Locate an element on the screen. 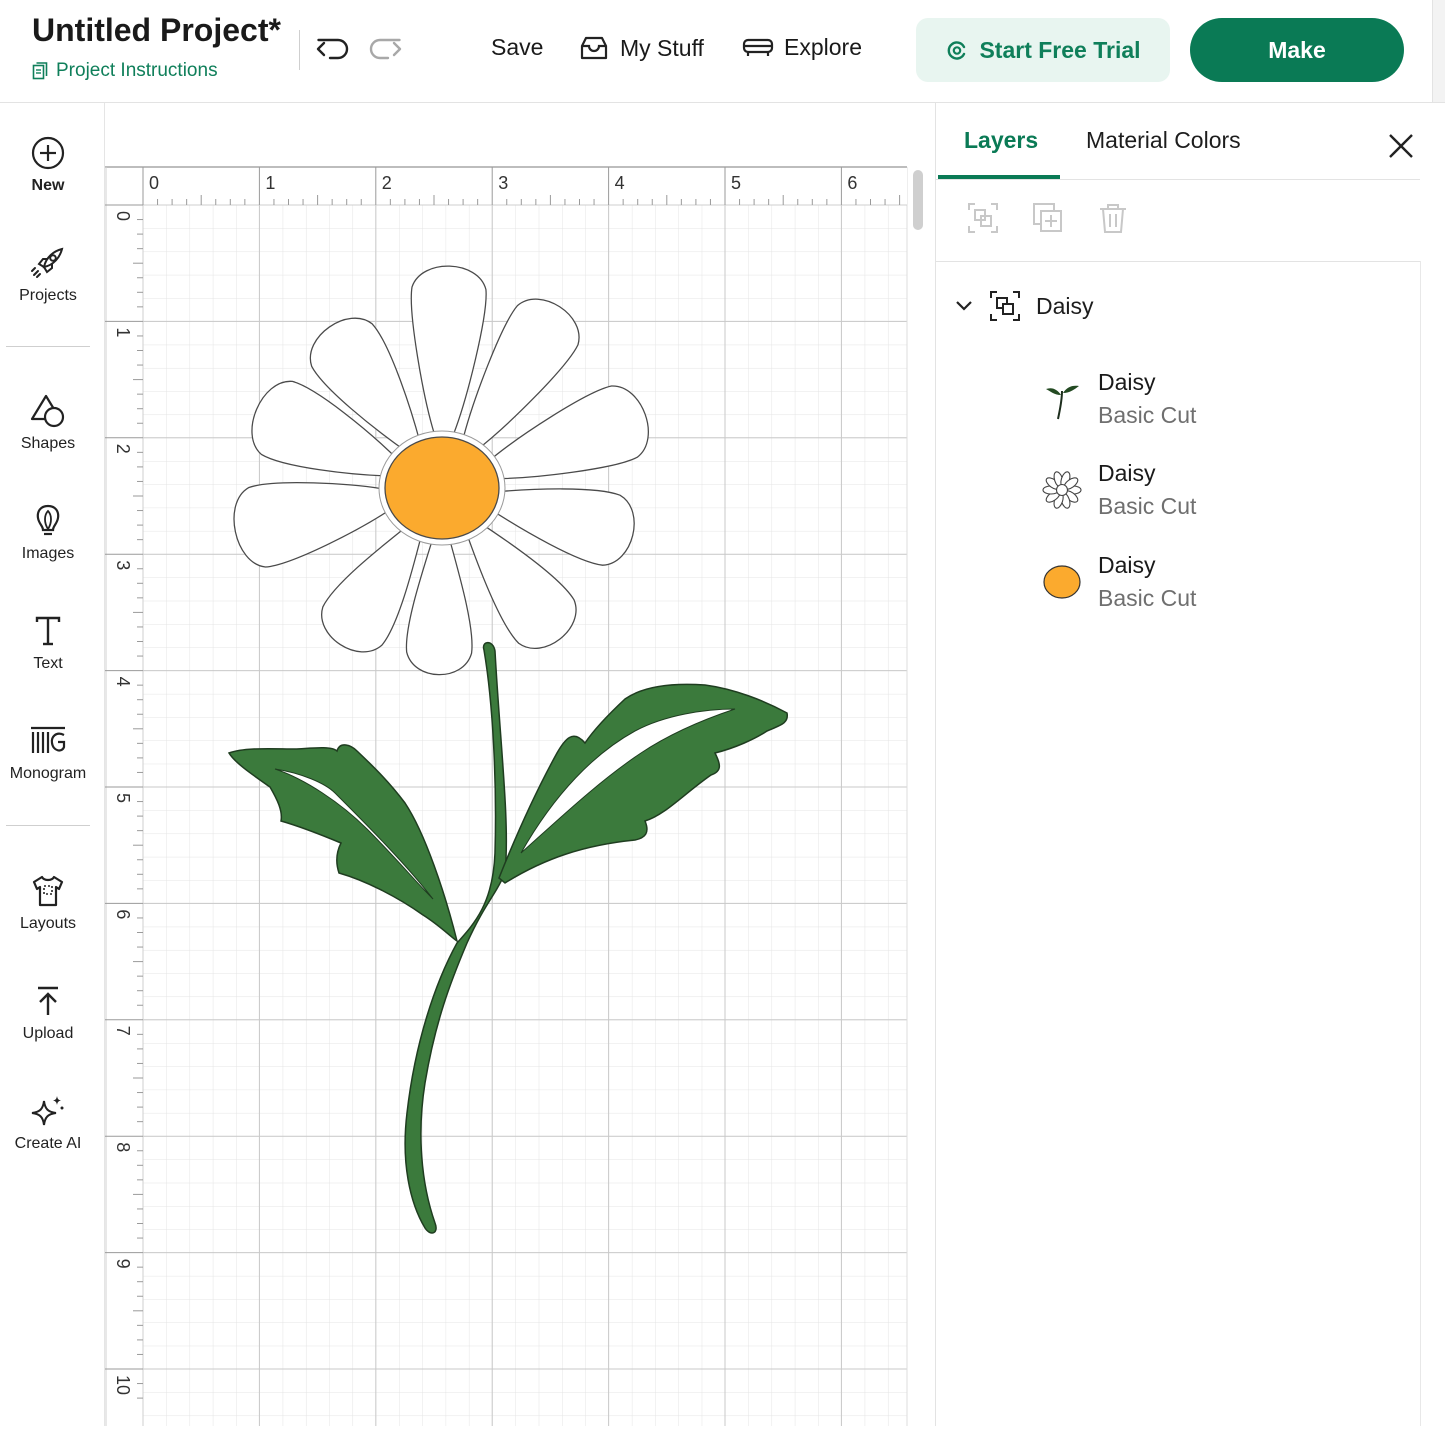 Image resolution: width=1445 pixels, height=1431 pixels. explore-button: Explore is located at coordinates (802, 47).